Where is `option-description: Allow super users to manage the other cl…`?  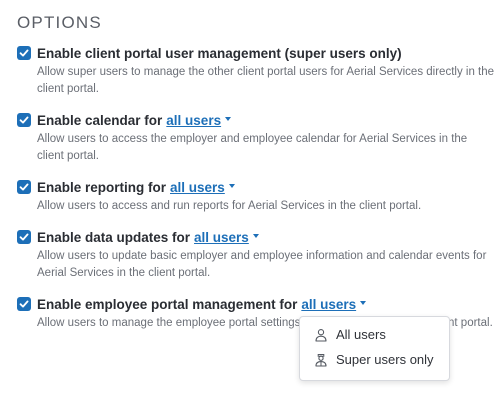 option-description: Allow super users to manage the other cl… is located at coordinates (266, 80).